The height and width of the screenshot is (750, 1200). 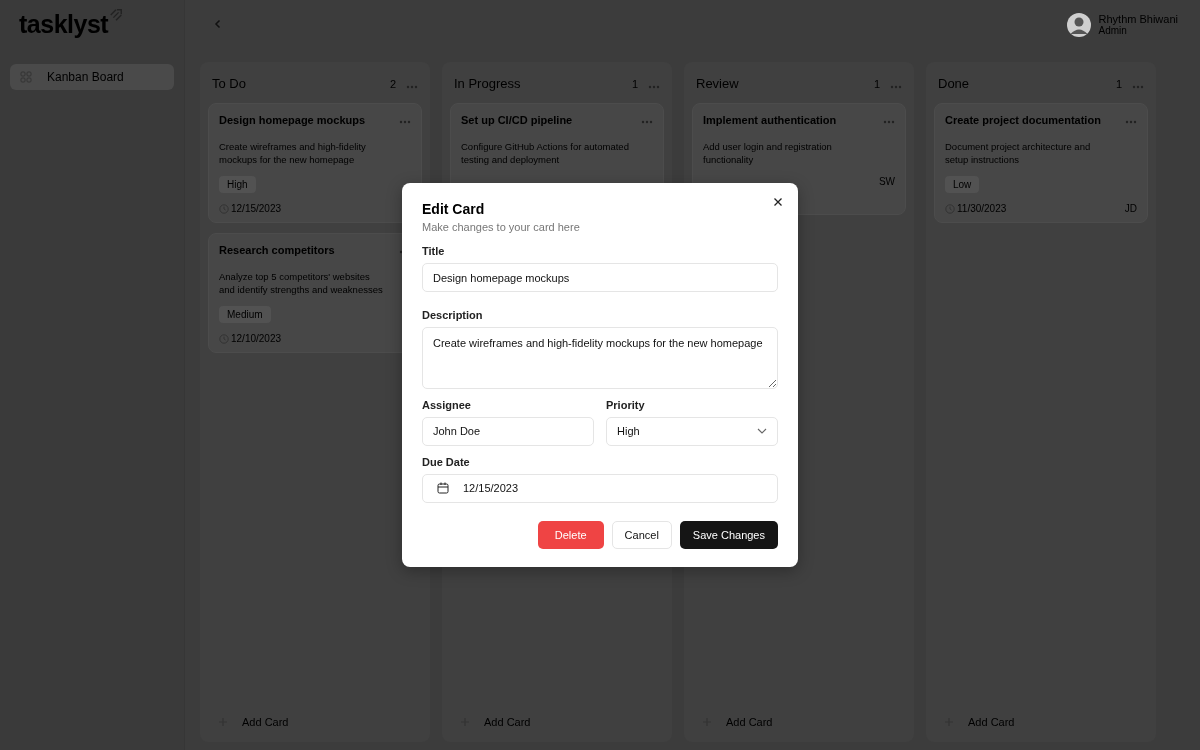 I want to click on field-label: Assignee, so click(x=447, y=404).